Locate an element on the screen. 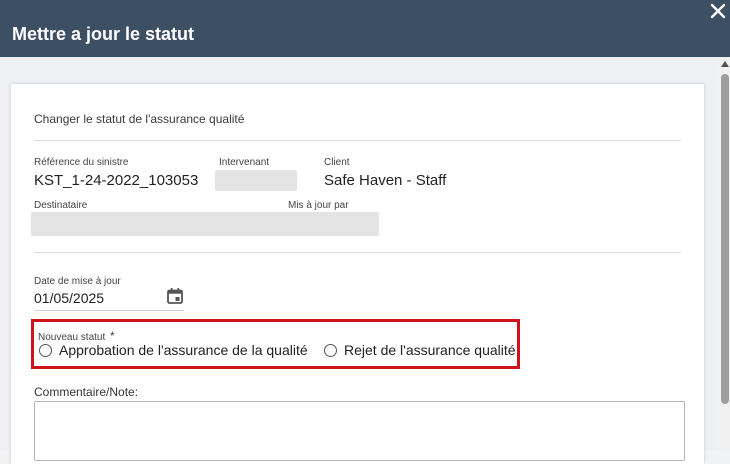  client-label: Client is located at coordinates (337, 162).